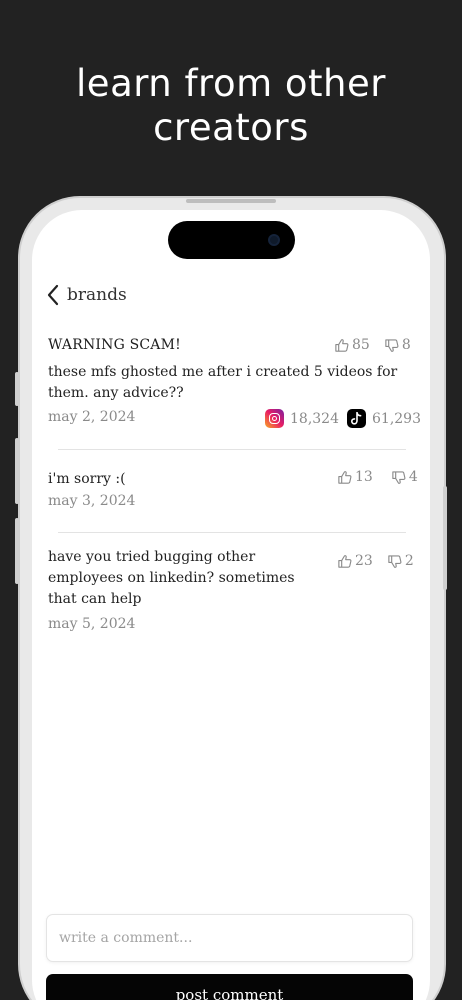 The width and height of the screenshot is (462, 1000). I want to click on comment-date-row: may 3, 2024, so click(232, 501).